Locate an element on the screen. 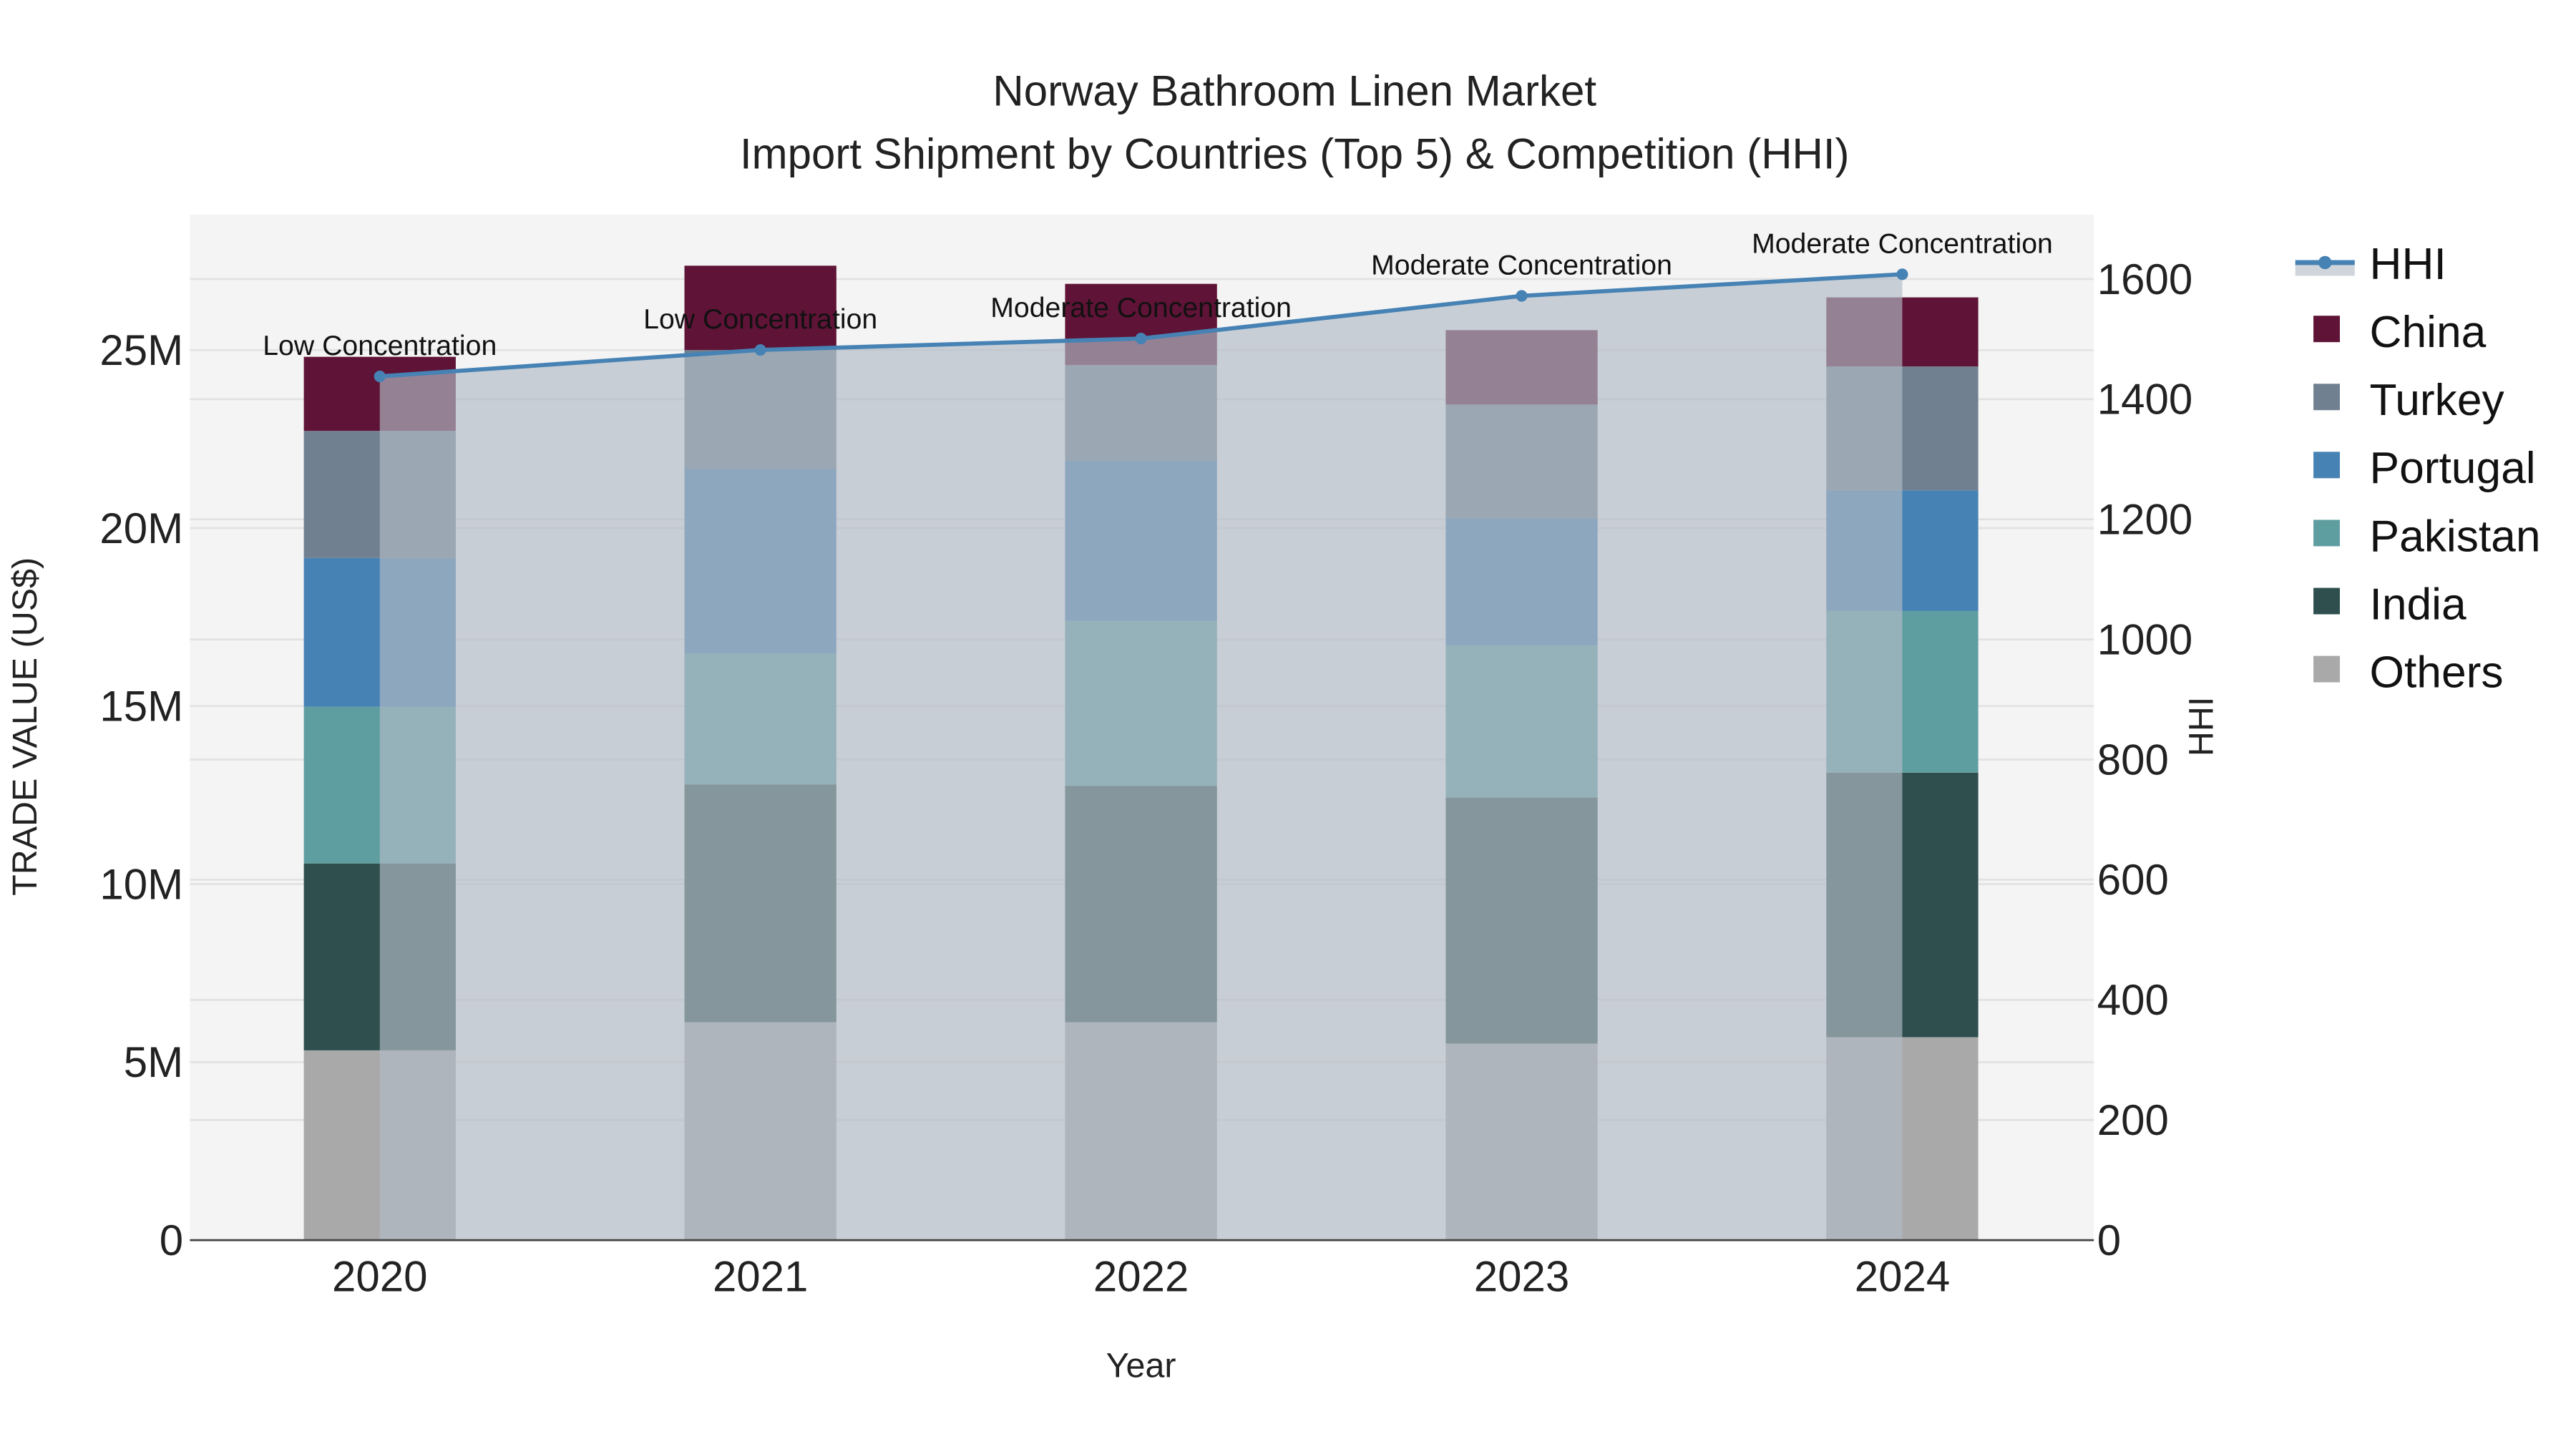  x-tick-label: 2020 is located at coordinates (379, 1277).